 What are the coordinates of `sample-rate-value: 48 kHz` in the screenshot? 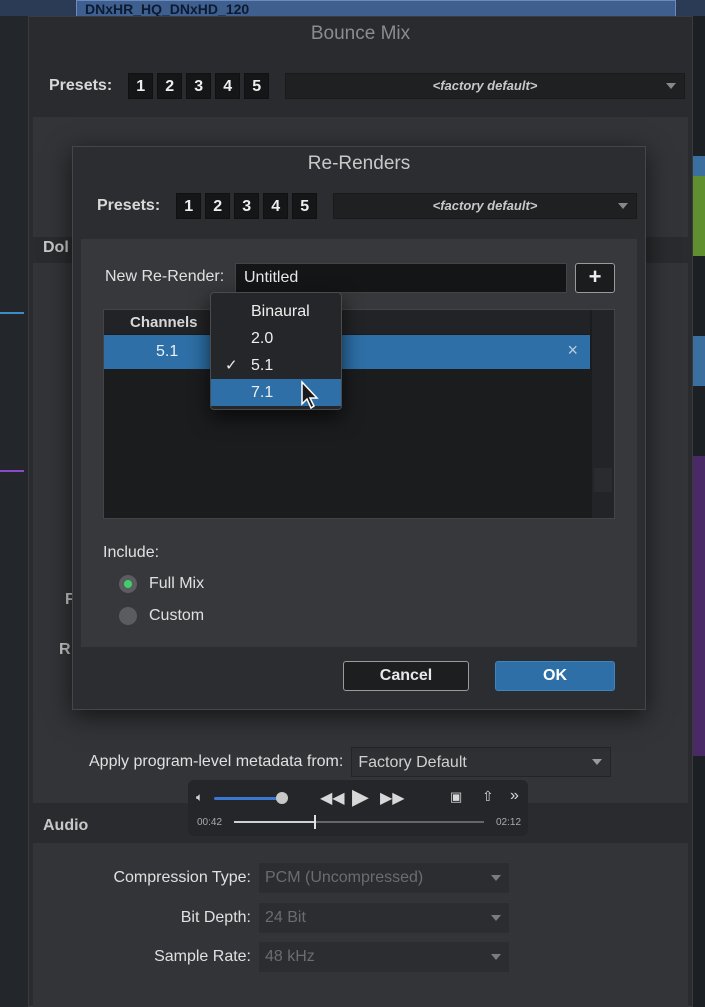 It's located at (290, 956).